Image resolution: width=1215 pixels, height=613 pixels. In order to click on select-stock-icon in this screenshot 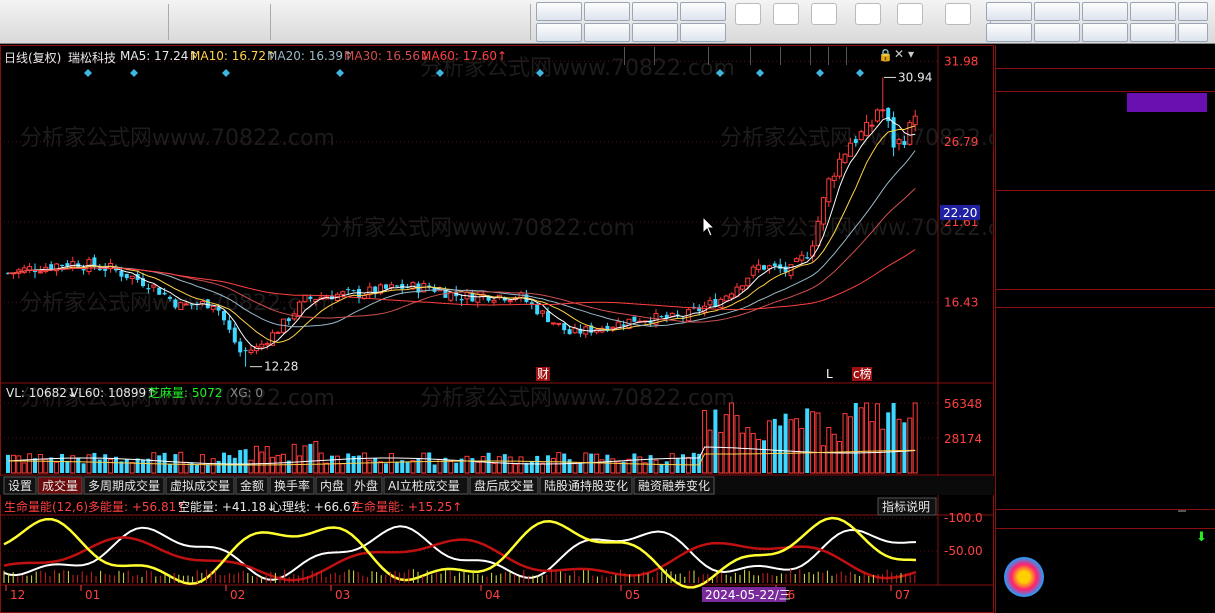, I will do `click(512, 14)`.